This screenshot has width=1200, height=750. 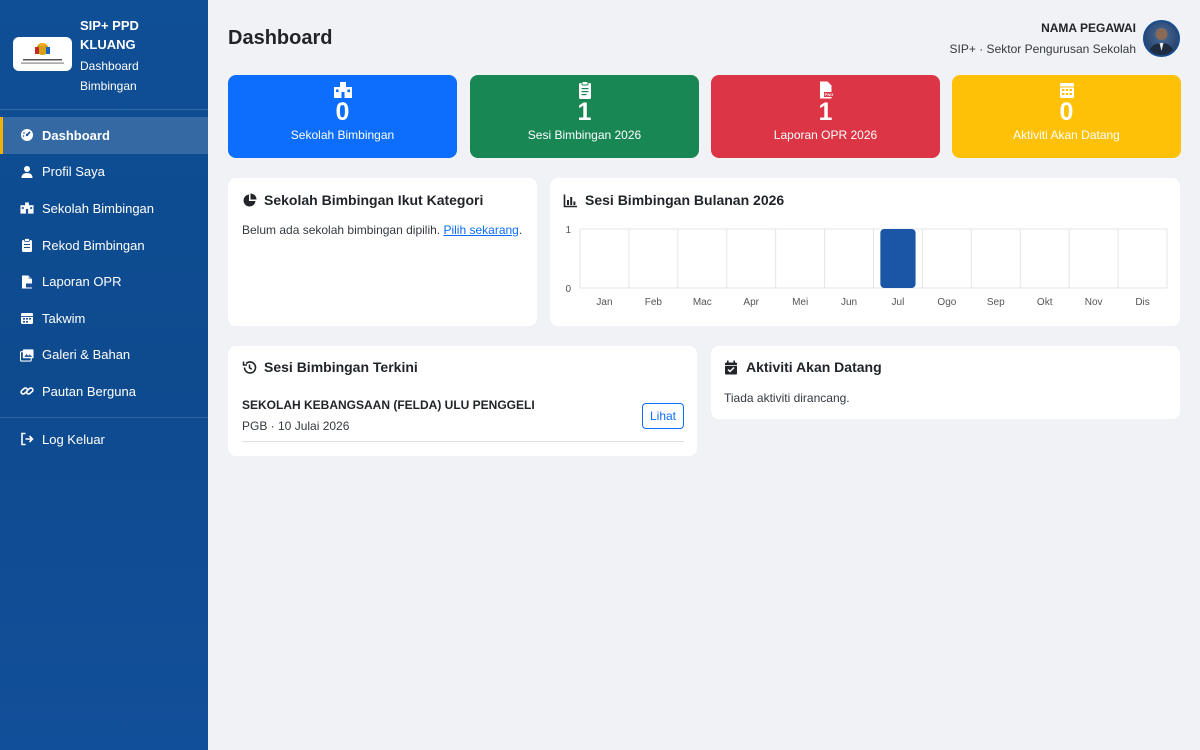 I want to click on ministry-logo, so click(x=42, y=54).